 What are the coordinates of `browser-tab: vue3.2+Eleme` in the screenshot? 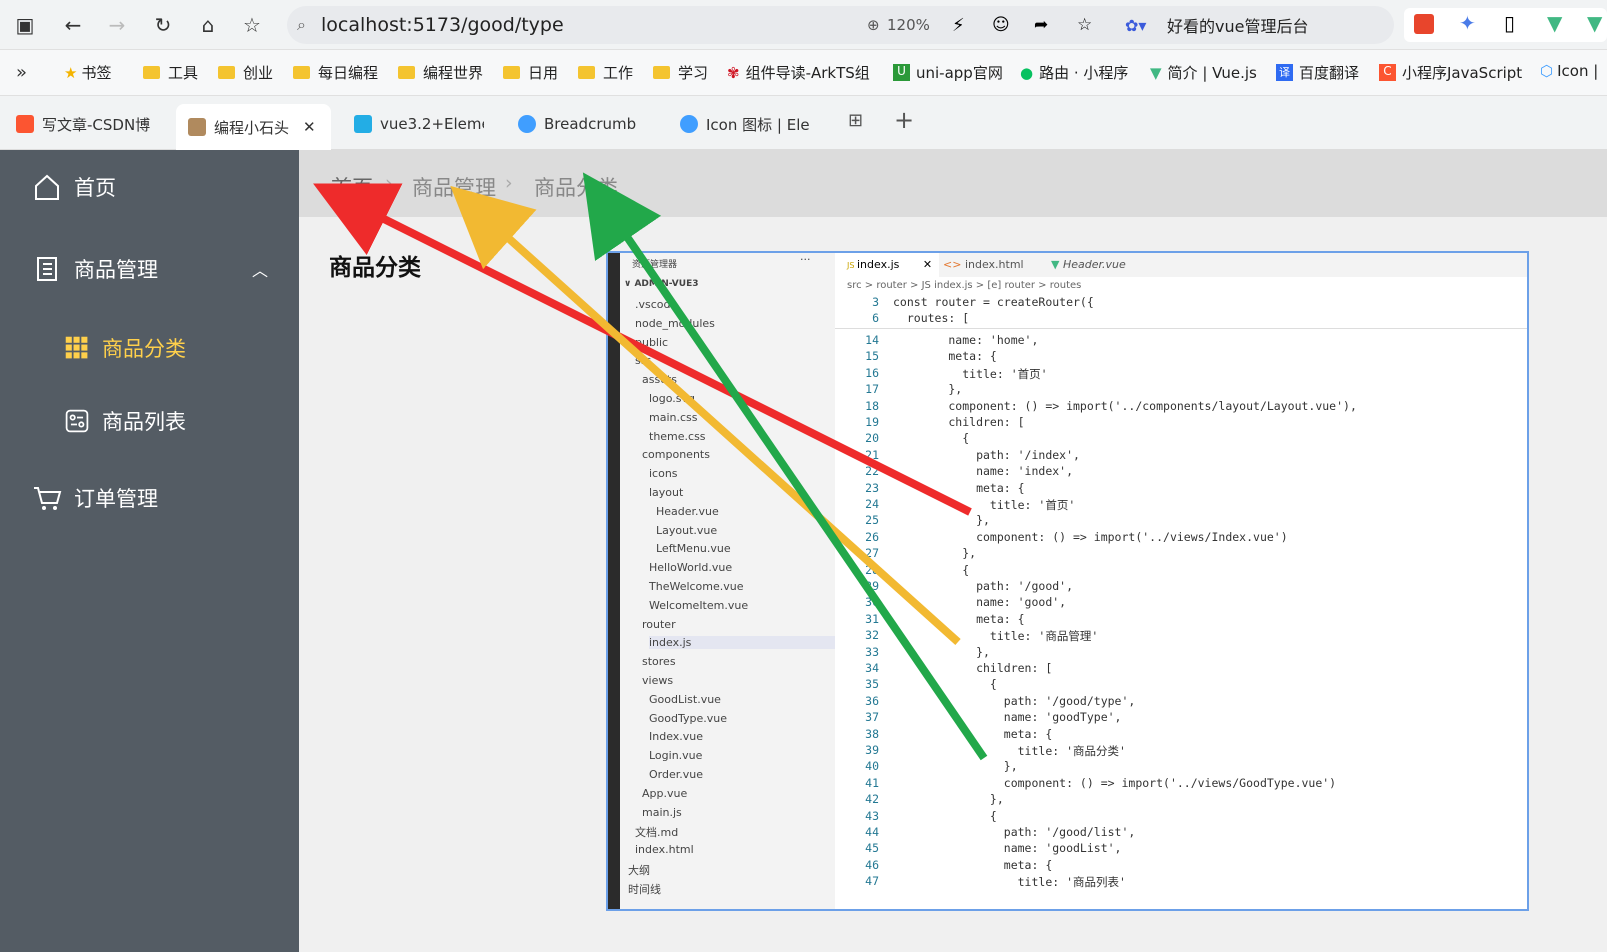 It's located at (419, 124).